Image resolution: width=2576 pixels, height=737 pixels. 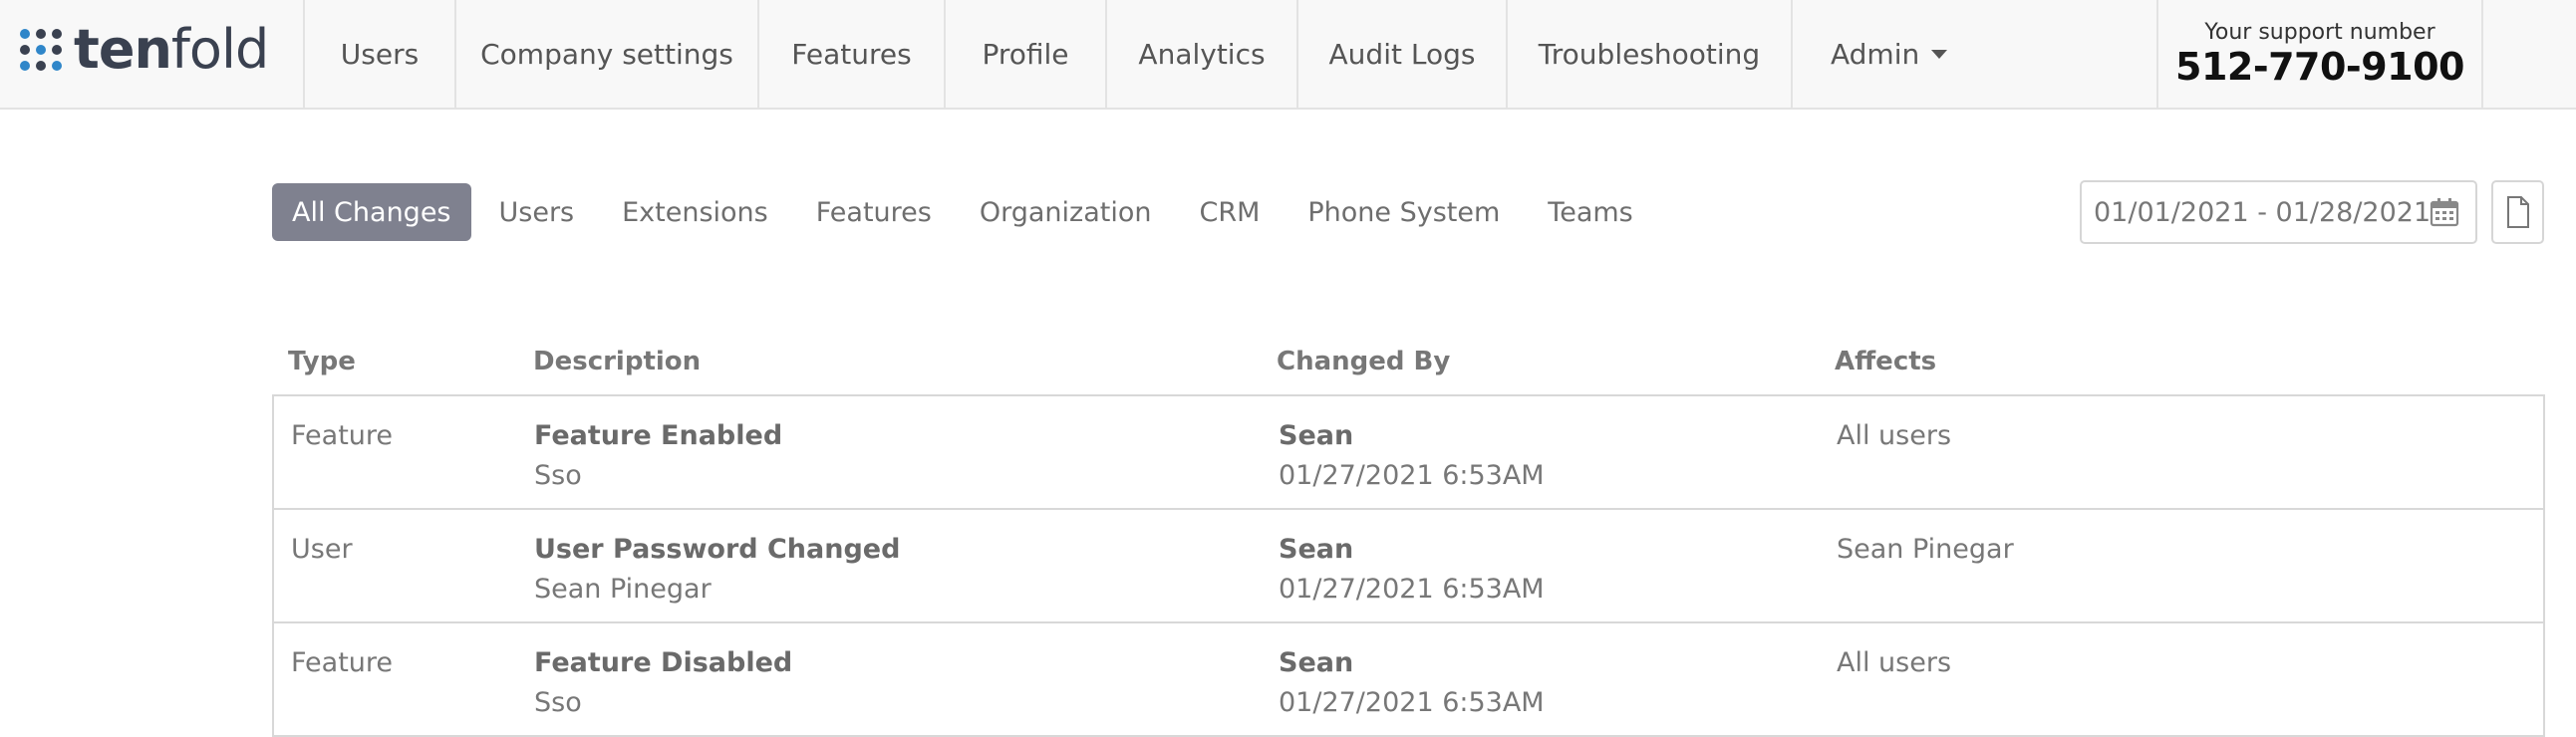 I want to click on tenfold-logo-icon, so click(x=41, y=50).